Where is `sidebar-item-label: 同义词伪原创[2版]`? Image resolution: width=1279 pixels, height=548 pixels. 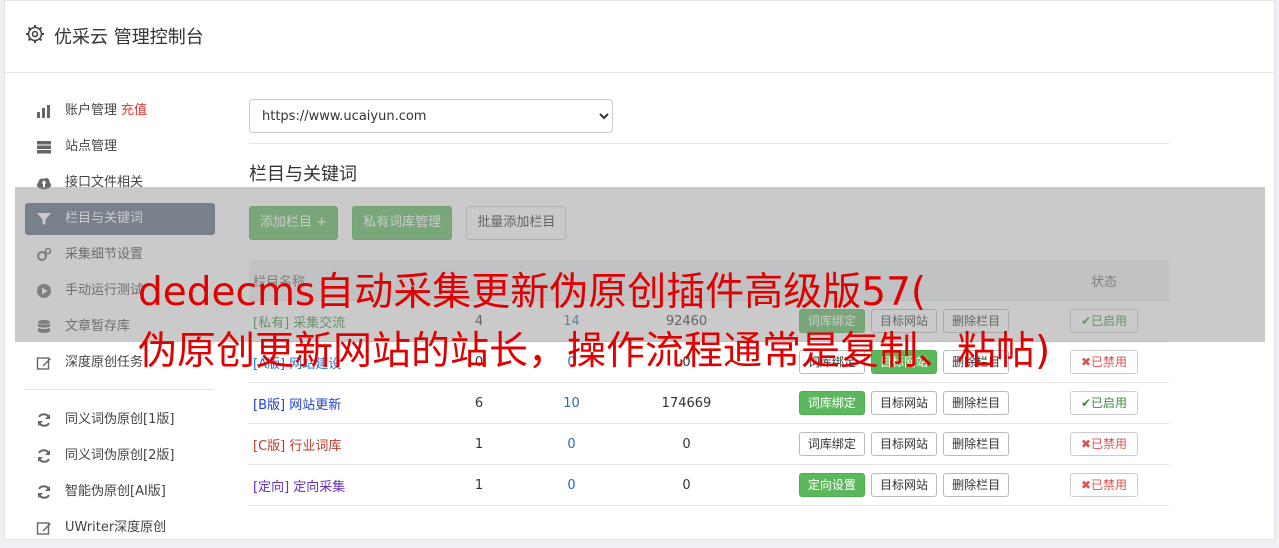
sidebar-item-label: 同义词伪原创[2版] is located at coordinates (120, 455).